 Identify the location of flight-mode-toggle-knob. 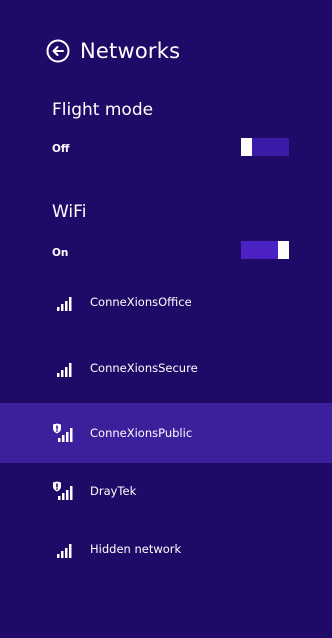
(246, 147).